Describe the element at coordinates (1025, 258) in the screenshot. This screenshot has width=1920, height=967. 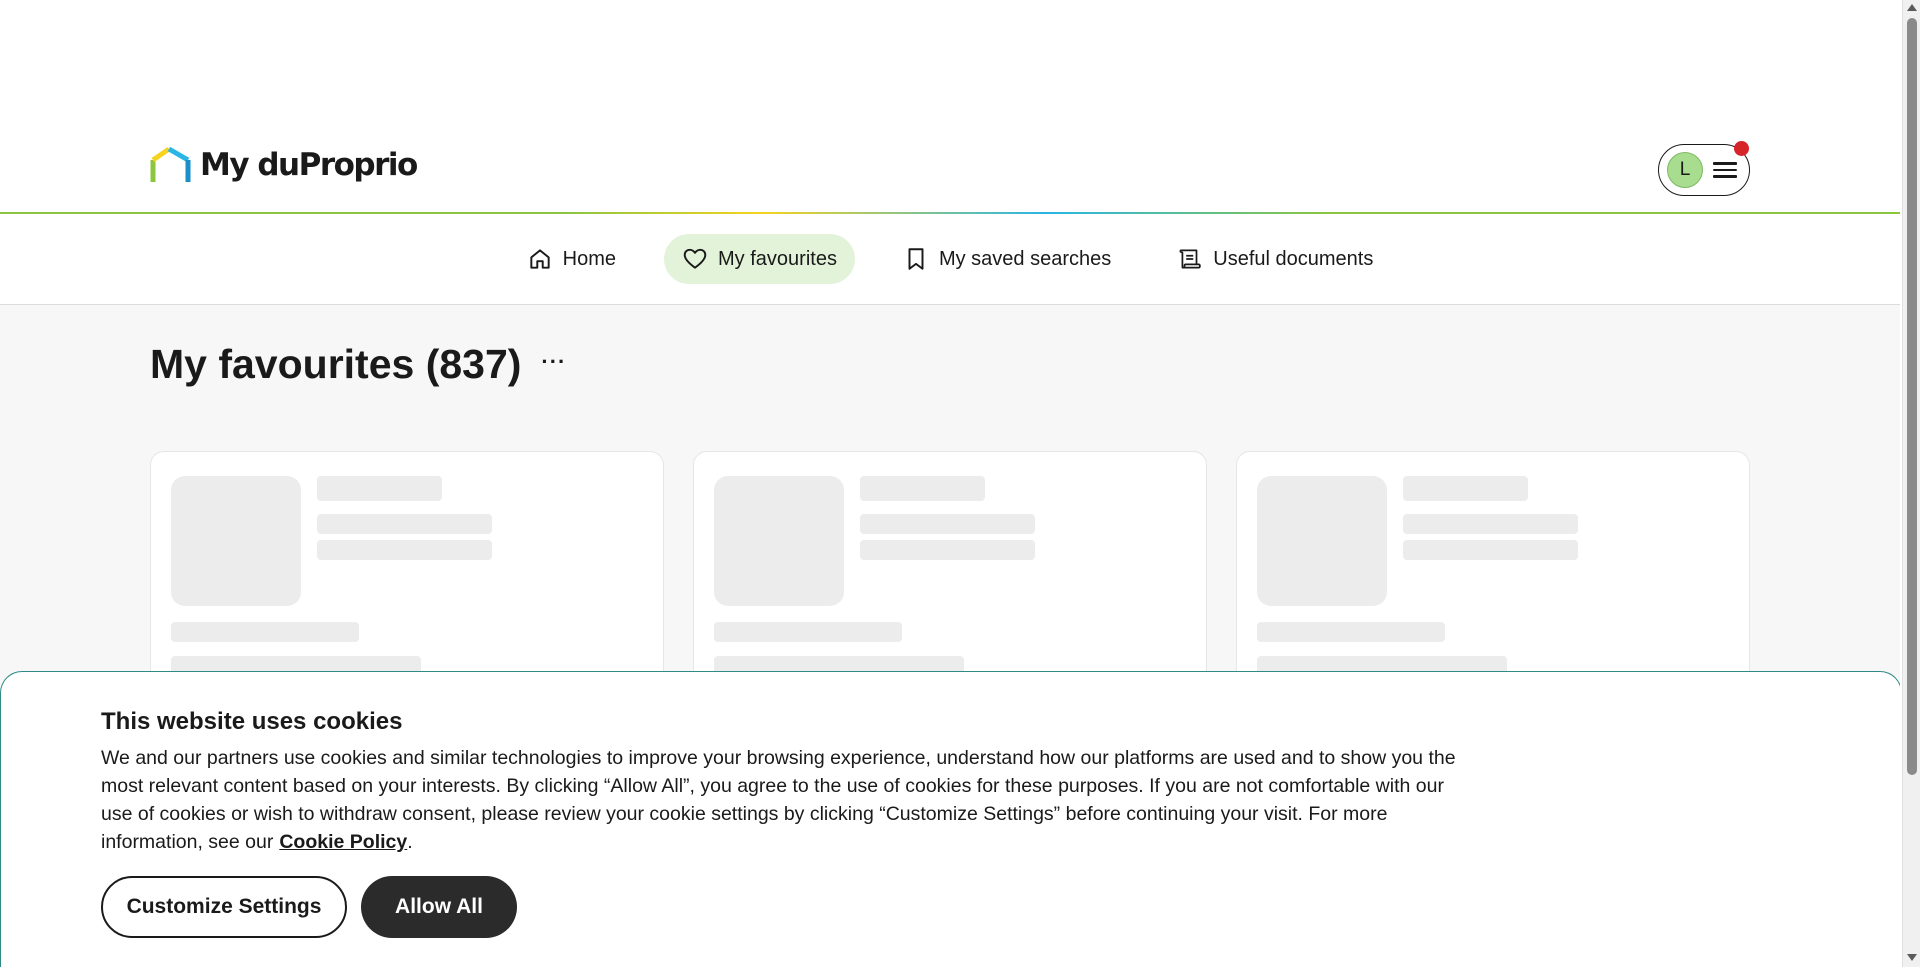
I see `nav-item-label: My saved searches` at that location.